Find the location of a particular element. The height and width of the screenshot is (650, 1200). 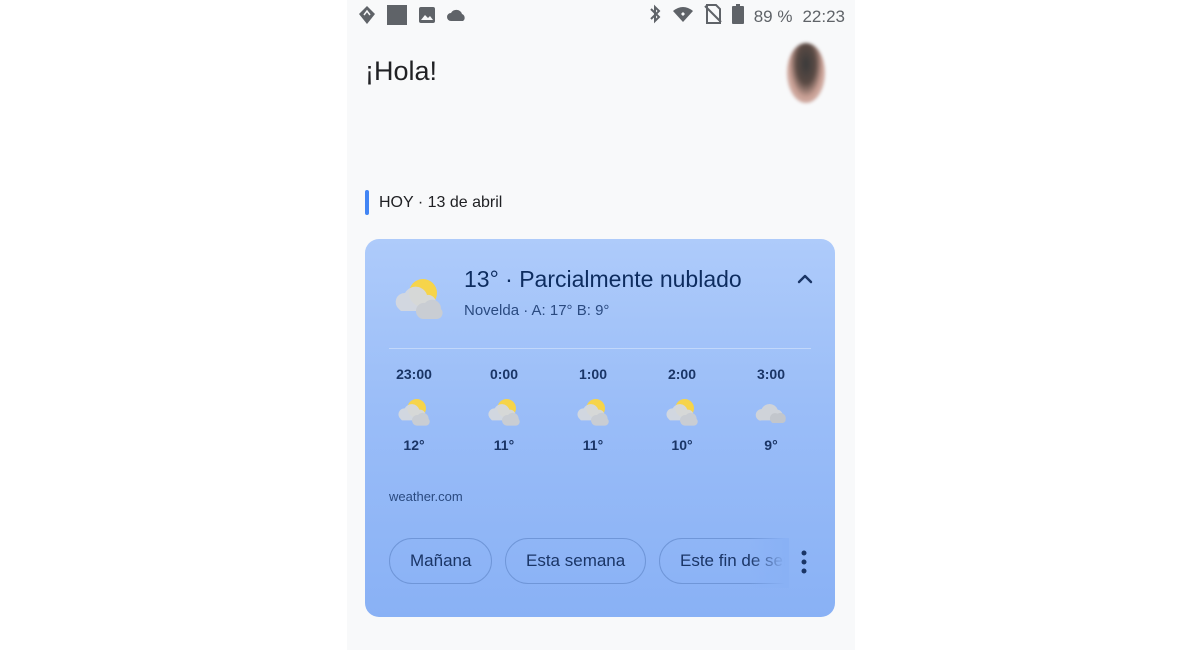

hourly-item: 2:00 10° is located at coordinates (682, 409).